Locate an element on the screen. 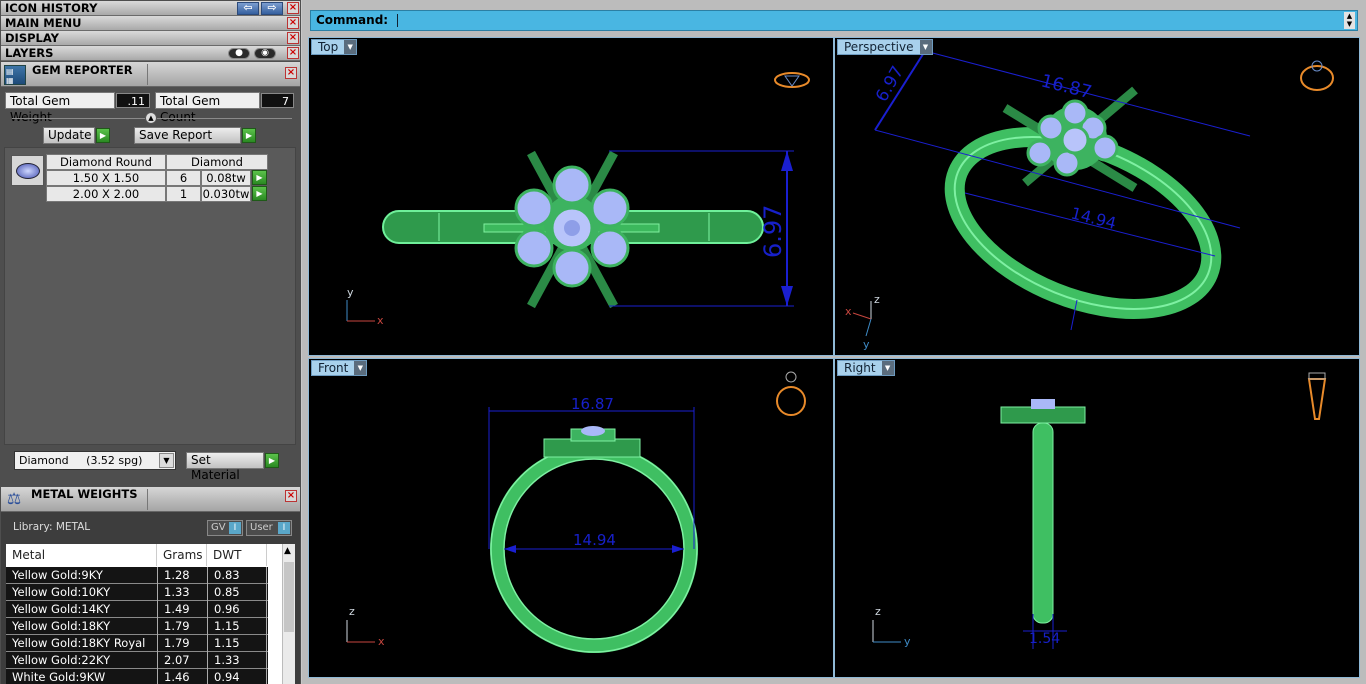 This screenshot has height=684, width=1366. metal-weights-title: METAL WEIGHTS is located at coordinates (84, 494).